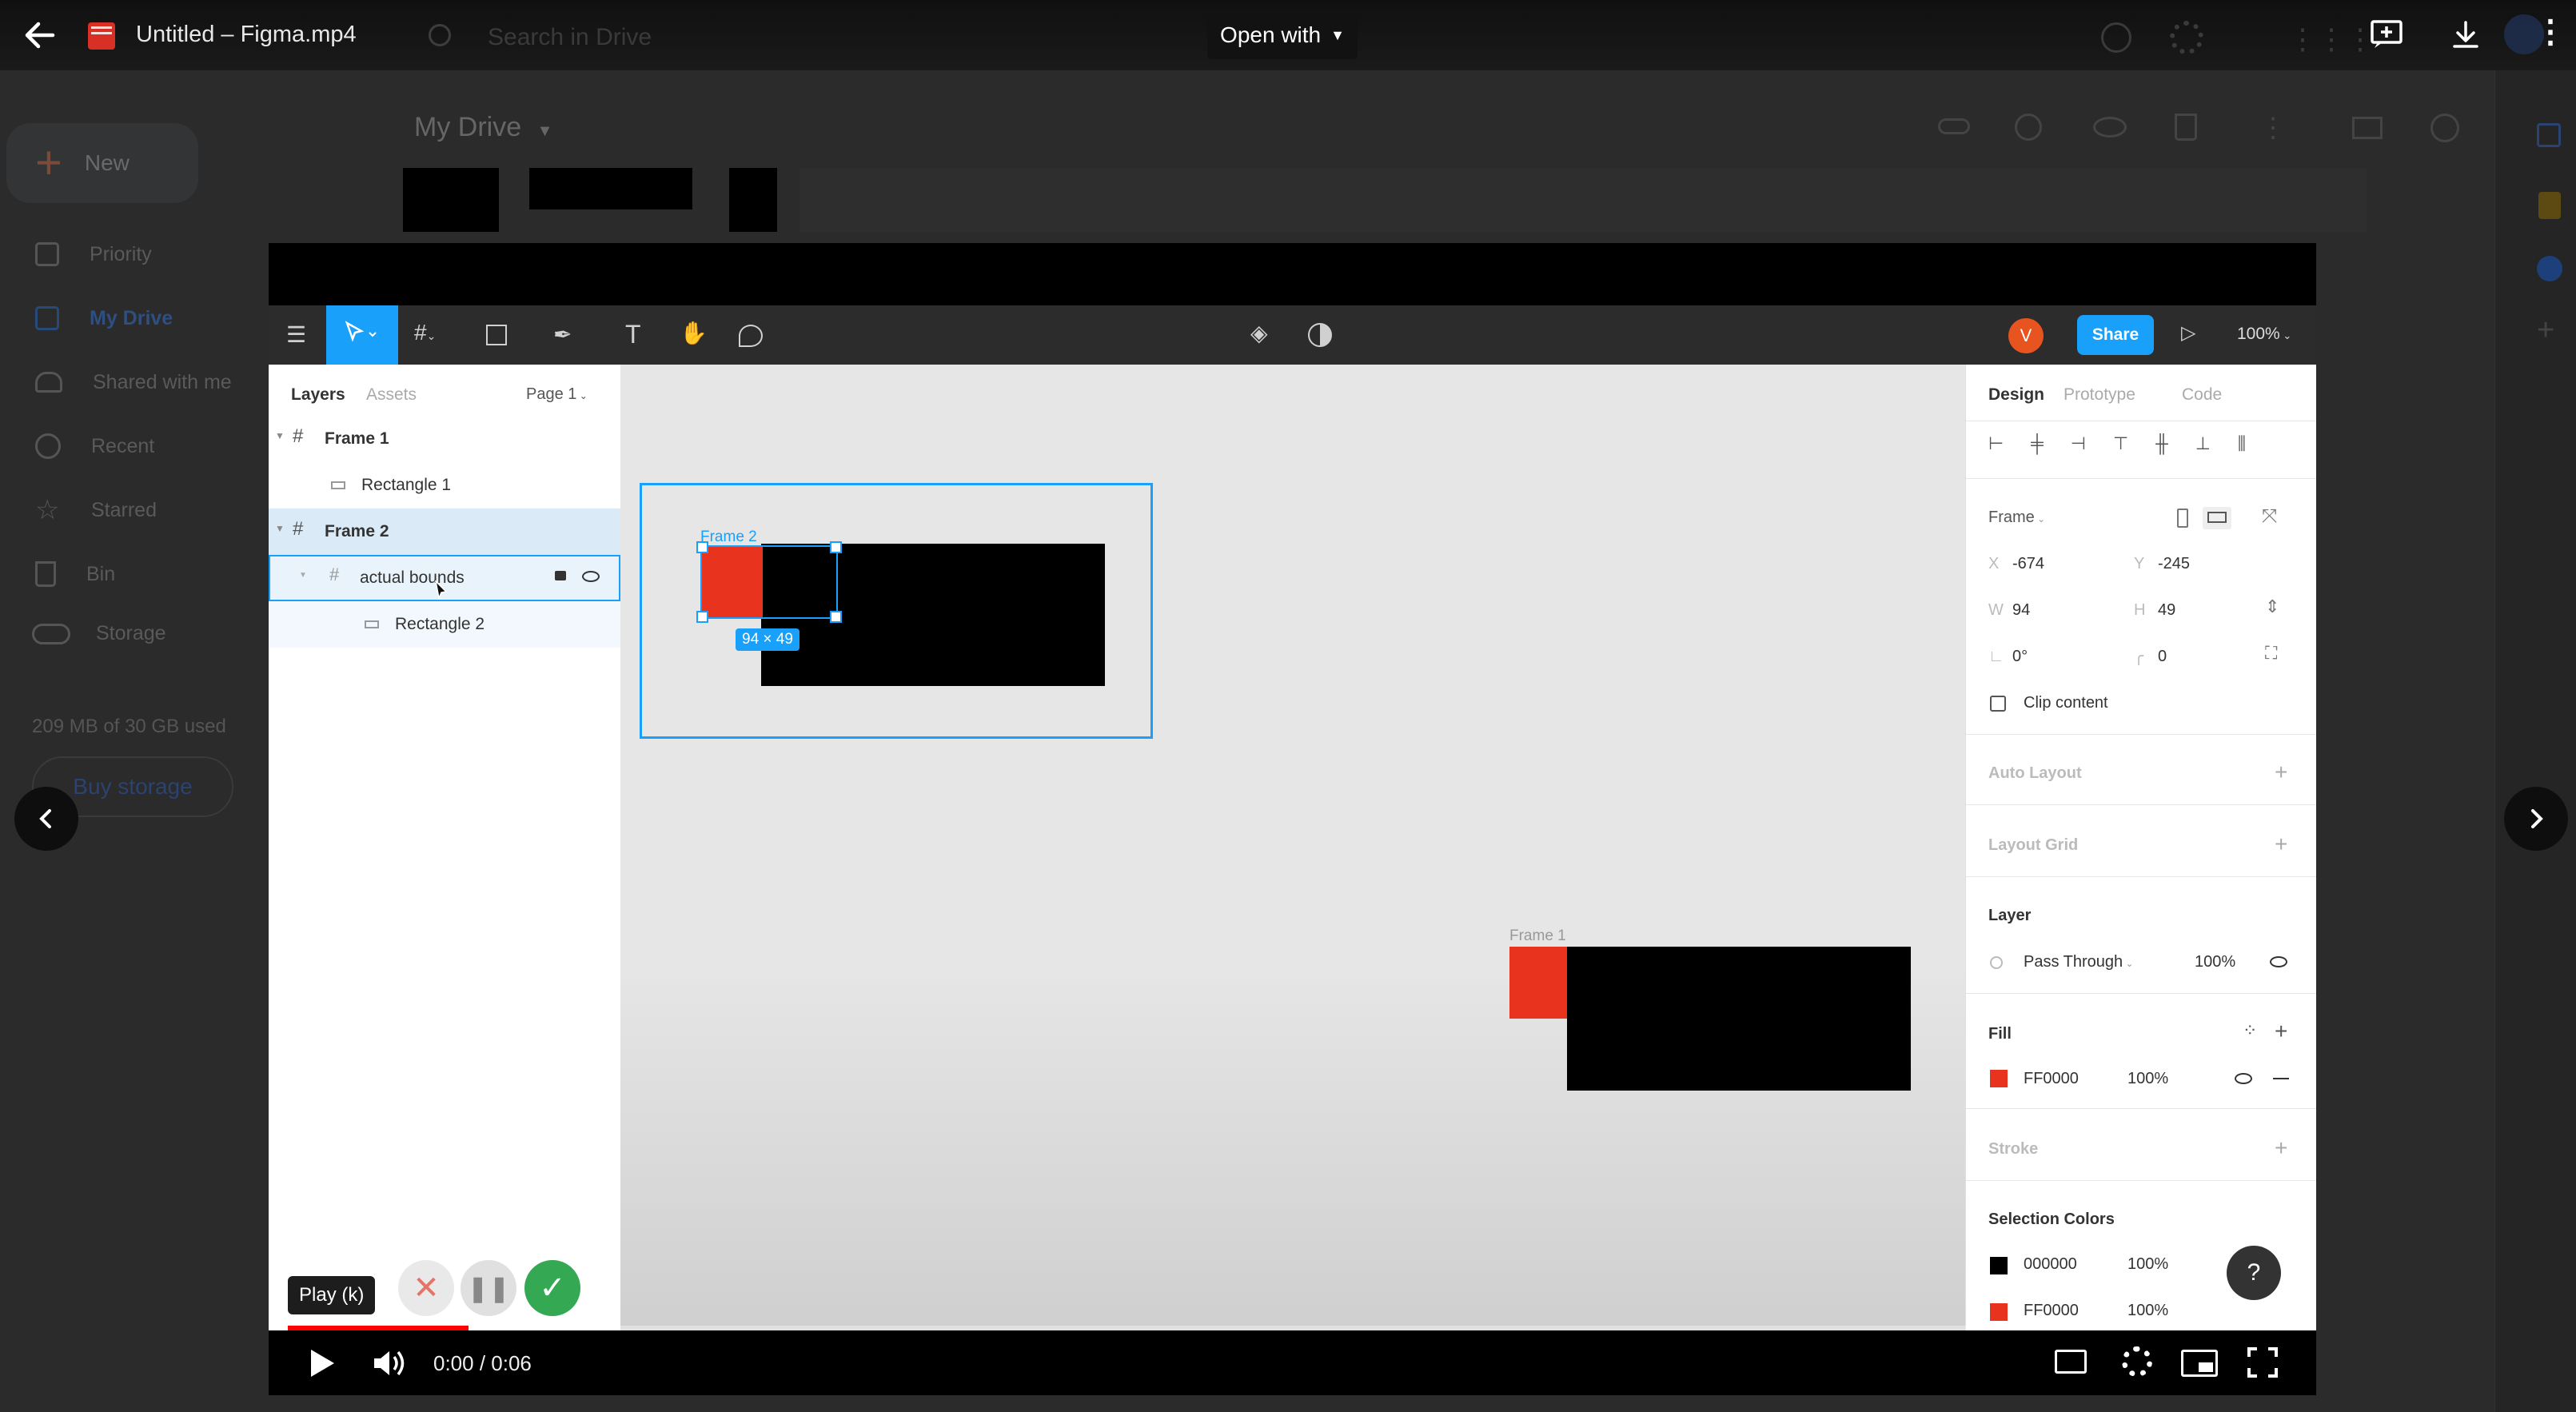 This screenshot has width=2576, height=1412. What do you see at coordinates (2182, 518) in the screenshot?
I see `portrait-icon` at bounding box center [2182, 518].